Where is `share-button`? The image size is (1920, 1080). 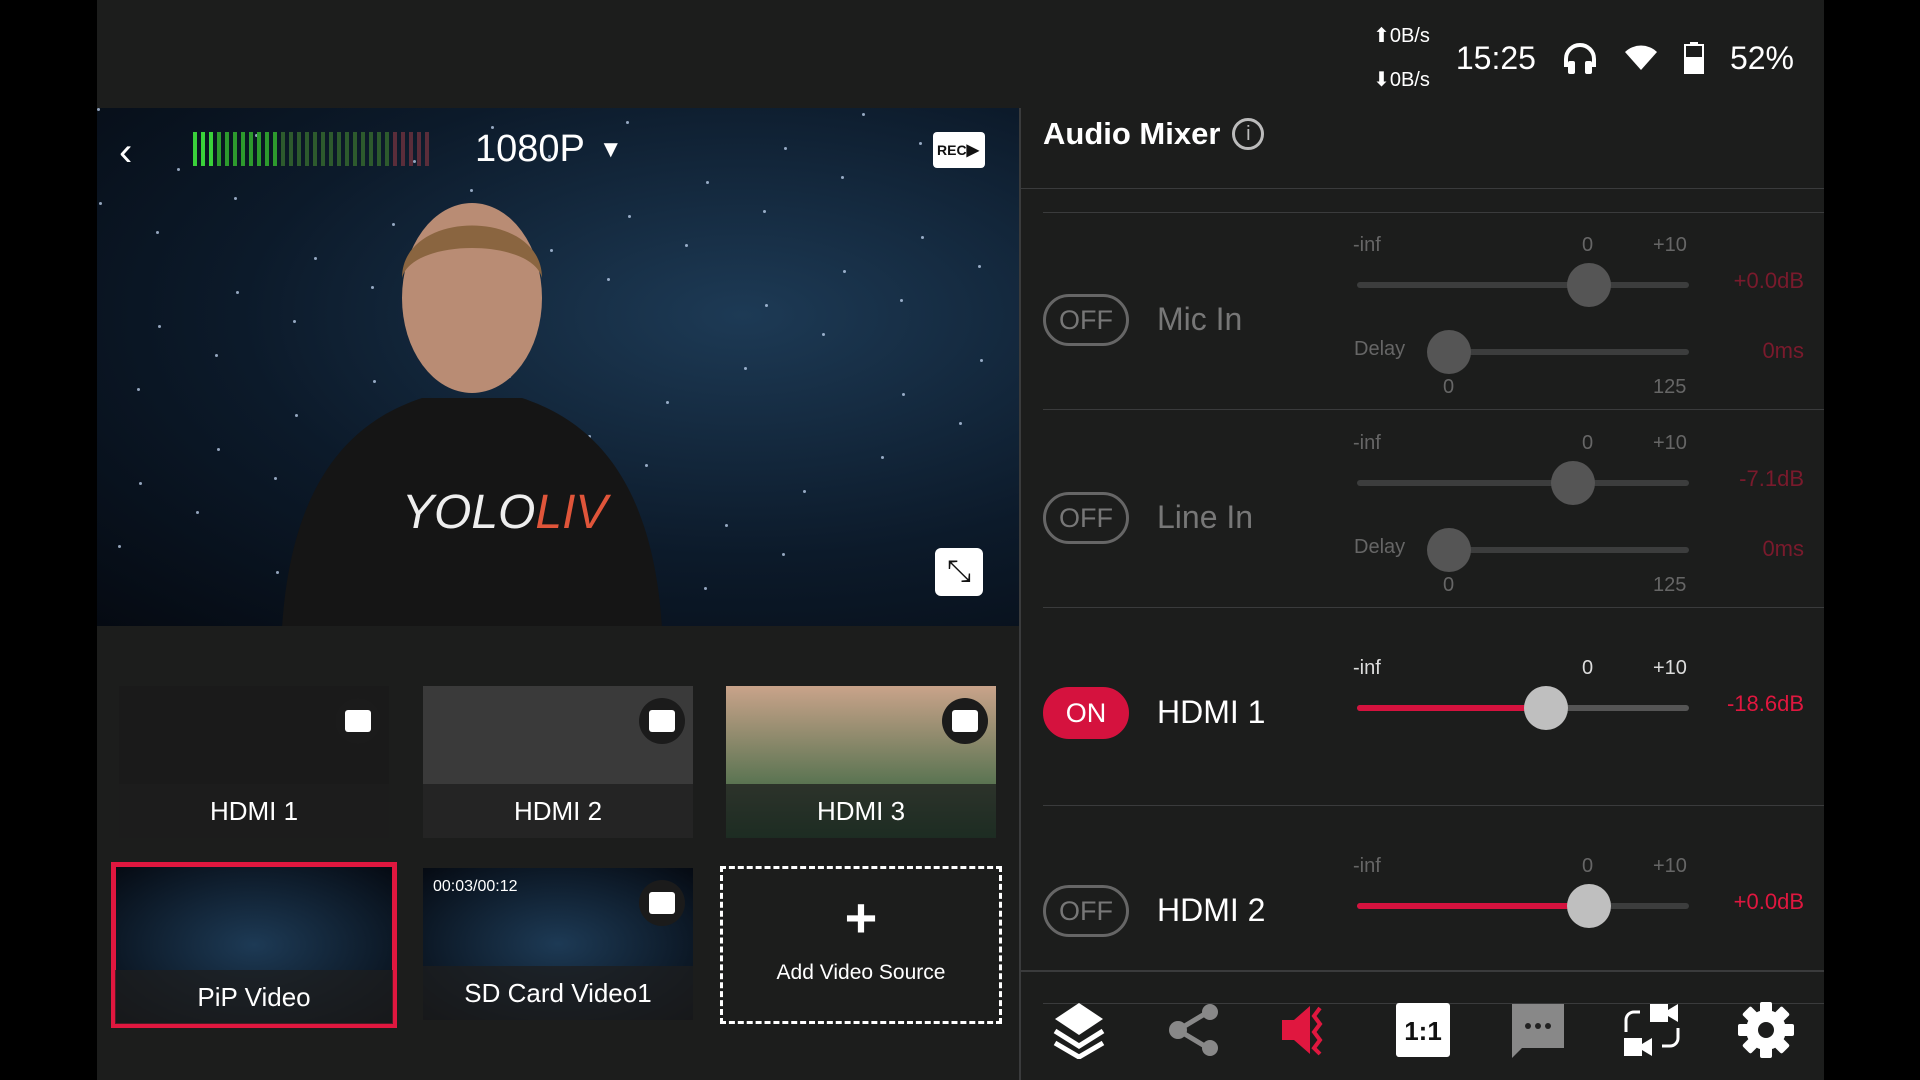 share-button is located at coordinates (1194, 1030).